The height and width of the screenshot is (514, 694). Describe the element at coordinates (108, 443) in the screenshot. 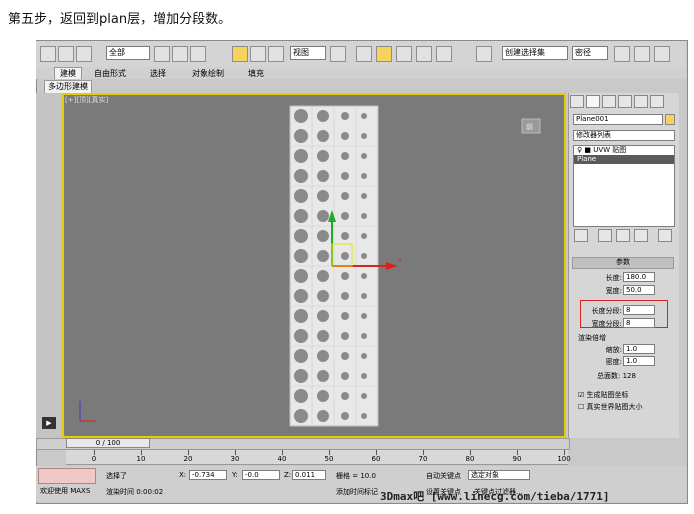

I see `time-slider: 0 / 100` at that location.